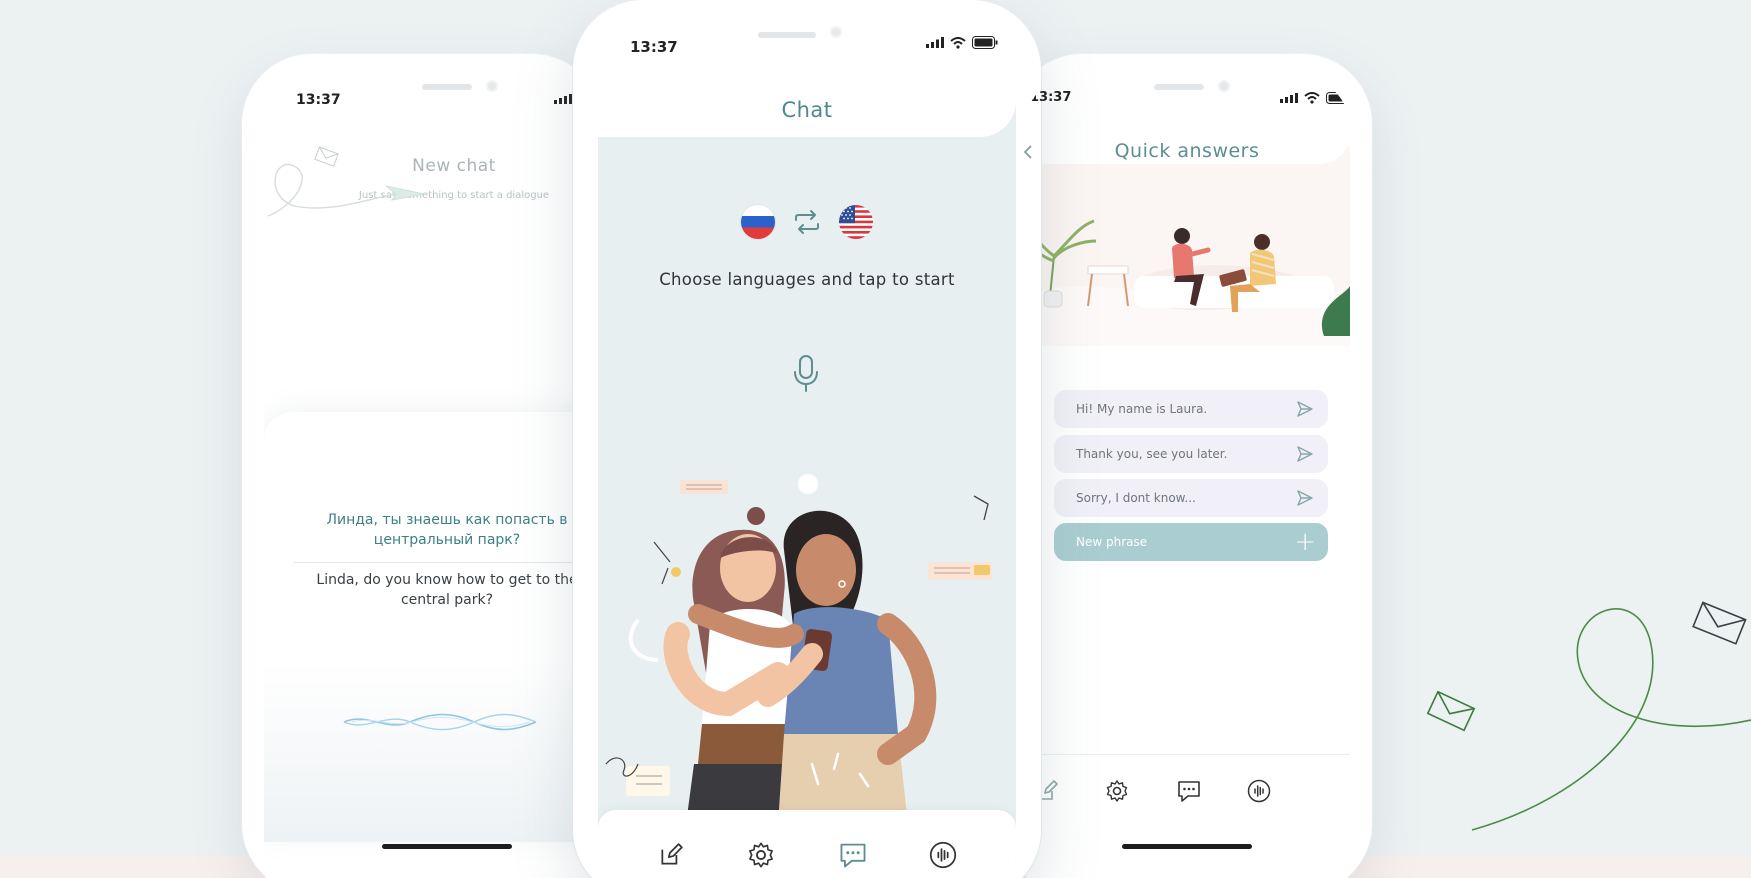  Describe the element at coordinates (440, 722) in the screenshot. I see `sound-wave-icon` at that location.